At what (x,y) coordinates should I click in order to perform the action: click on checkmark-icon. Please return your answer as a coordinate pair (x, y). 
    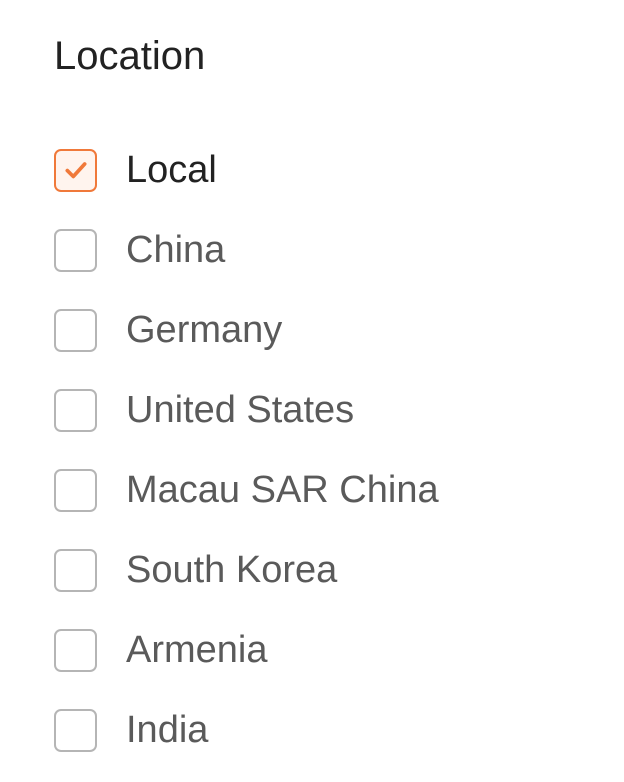
    Looking at the image, I should click on (75, 170).